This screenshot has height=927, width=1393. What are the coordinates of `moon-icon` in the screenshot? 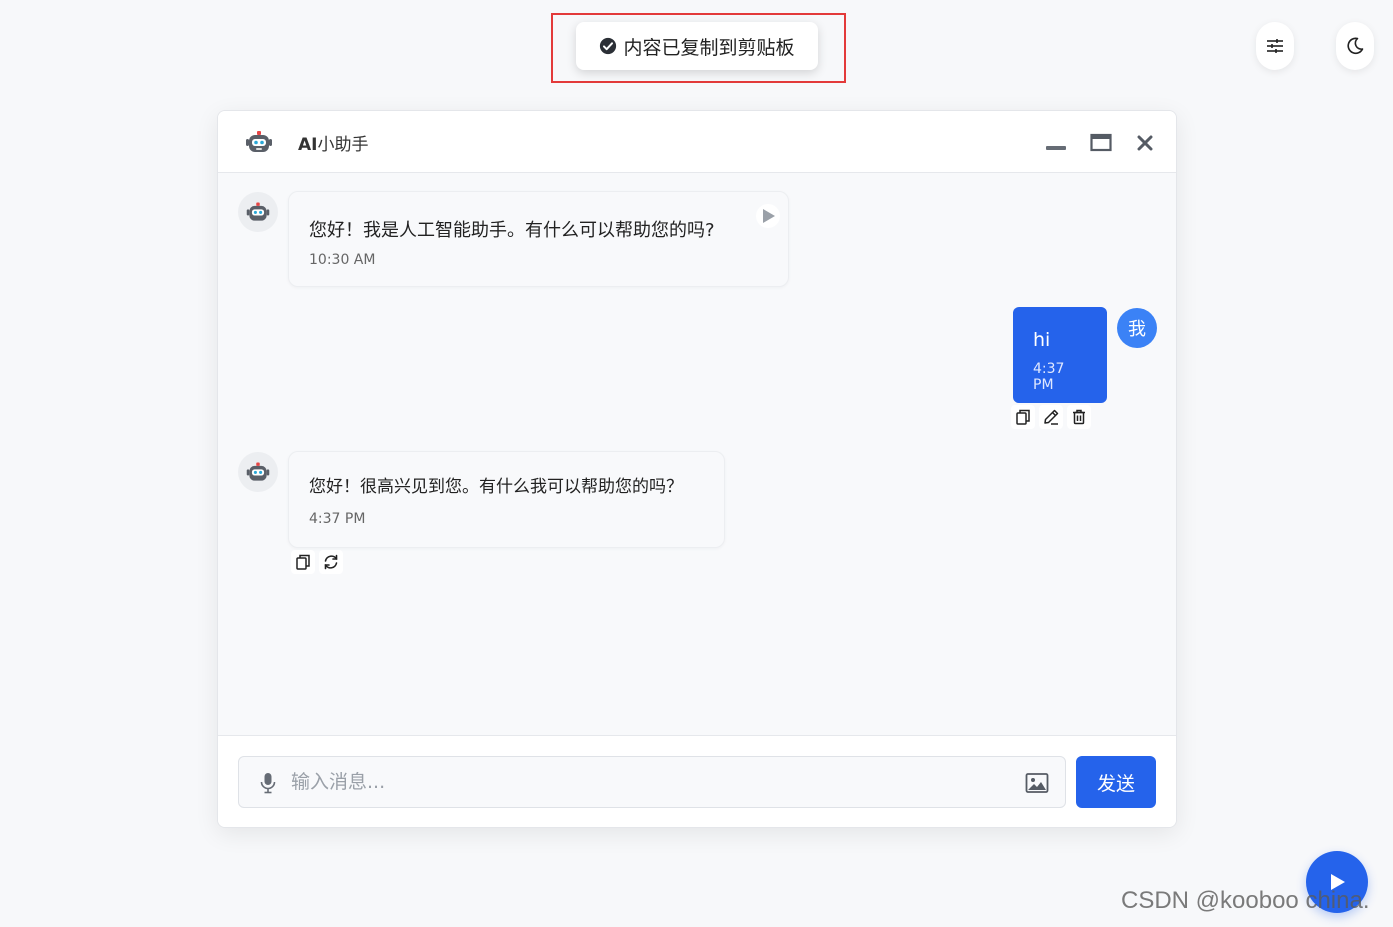 It's located at (1355, 46).